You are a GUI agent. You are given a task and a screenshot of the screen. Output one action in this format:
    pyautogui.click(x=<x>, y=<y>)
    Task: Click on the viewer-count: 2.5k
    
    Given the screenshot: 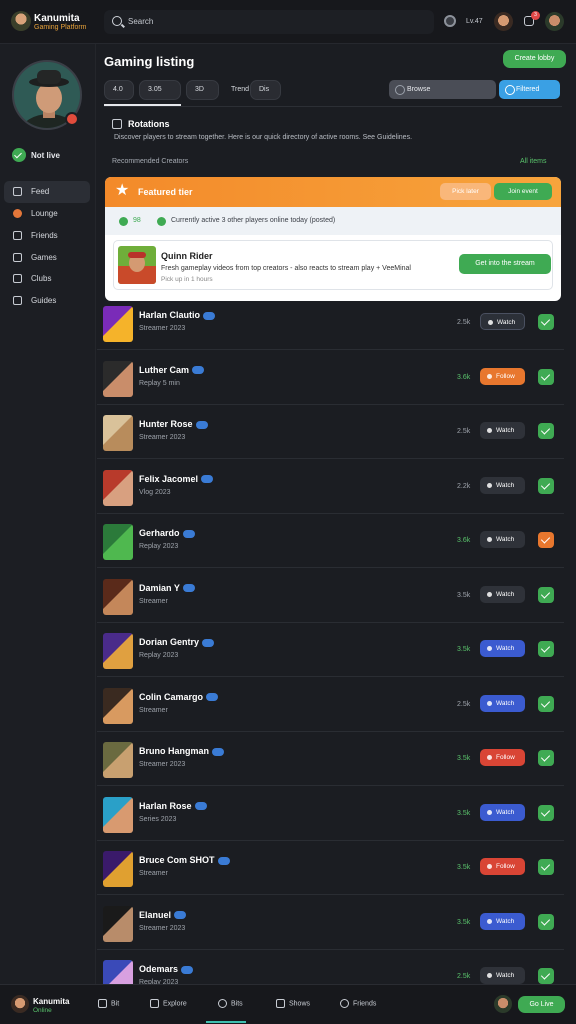 What is the action you would take?
    pyautogui.click(x=464, y=704)
    